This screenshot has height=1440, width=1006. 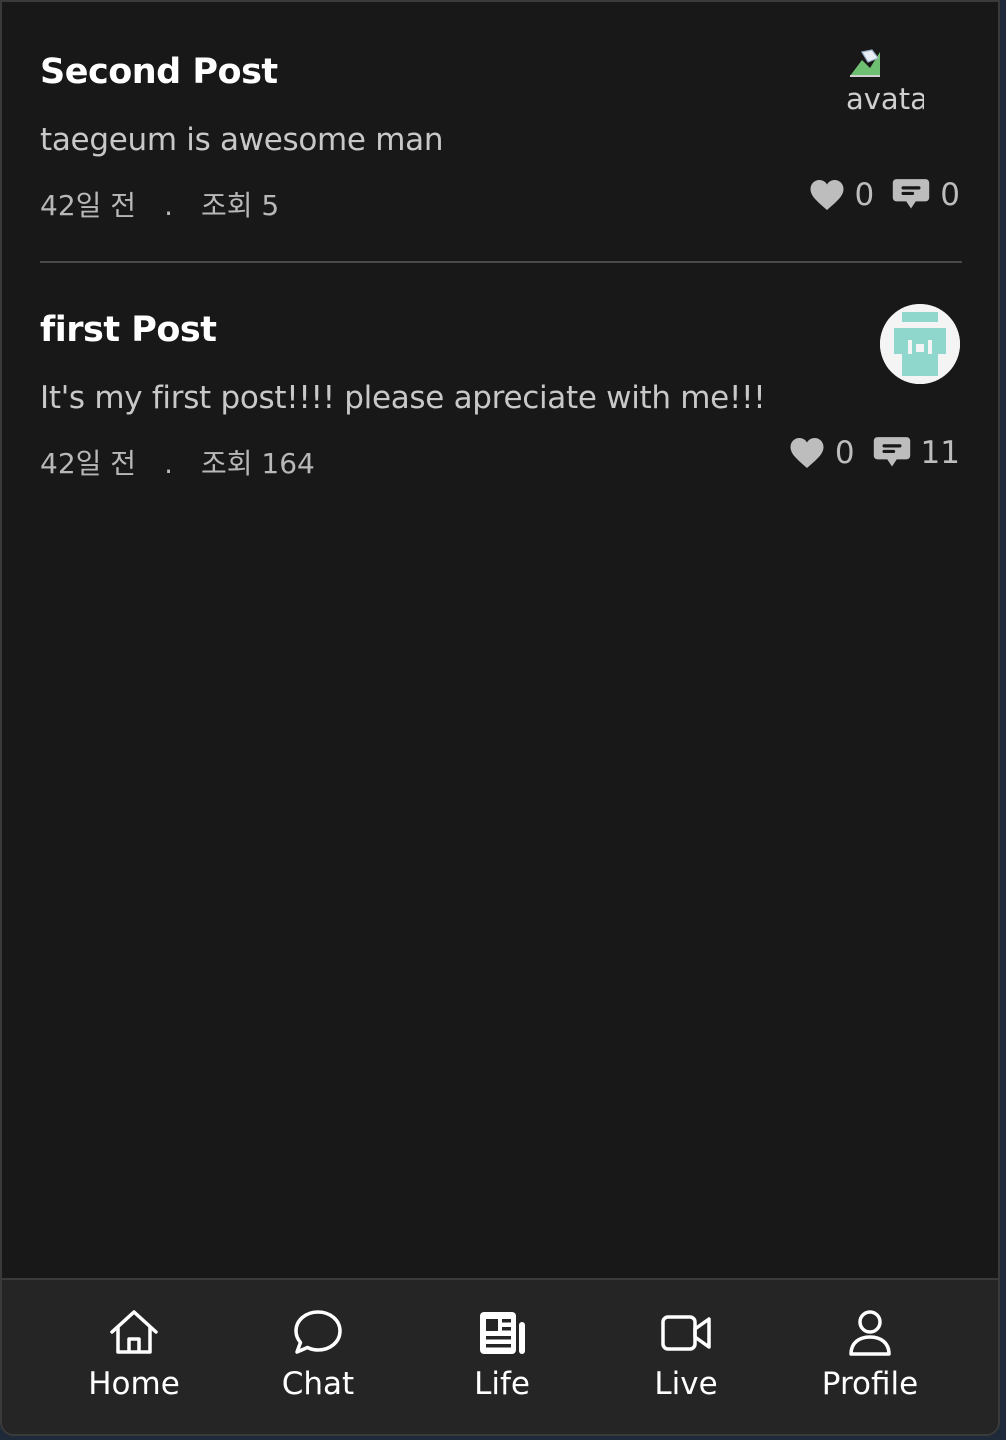 I want to click on comment-stat: 0, so click(x=926, y=195).